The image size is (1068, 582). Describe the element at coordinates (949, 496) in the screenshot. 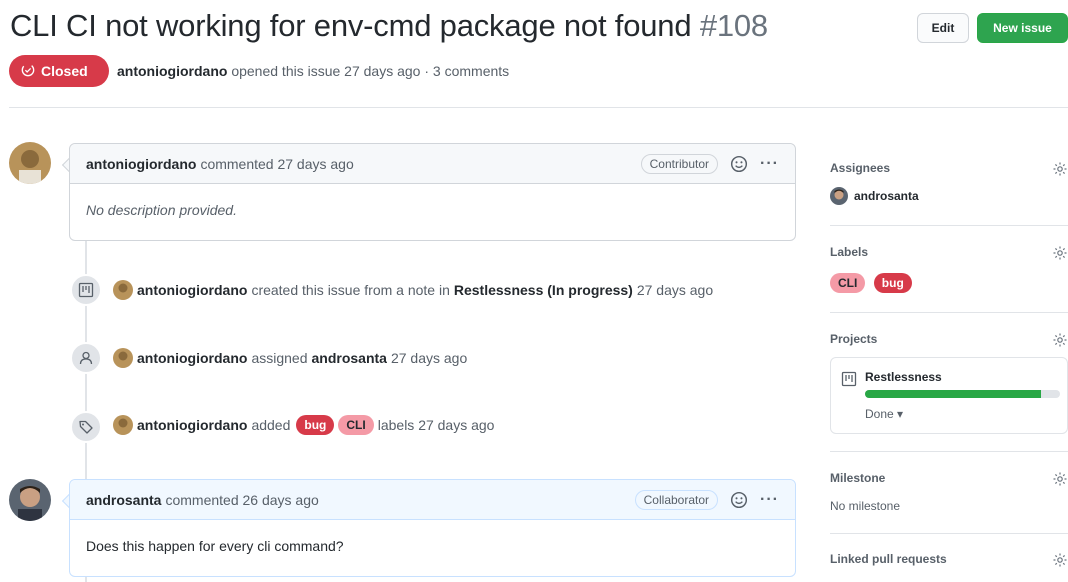

I see `sidebar-milestone: Milestone No milestone` at that location.